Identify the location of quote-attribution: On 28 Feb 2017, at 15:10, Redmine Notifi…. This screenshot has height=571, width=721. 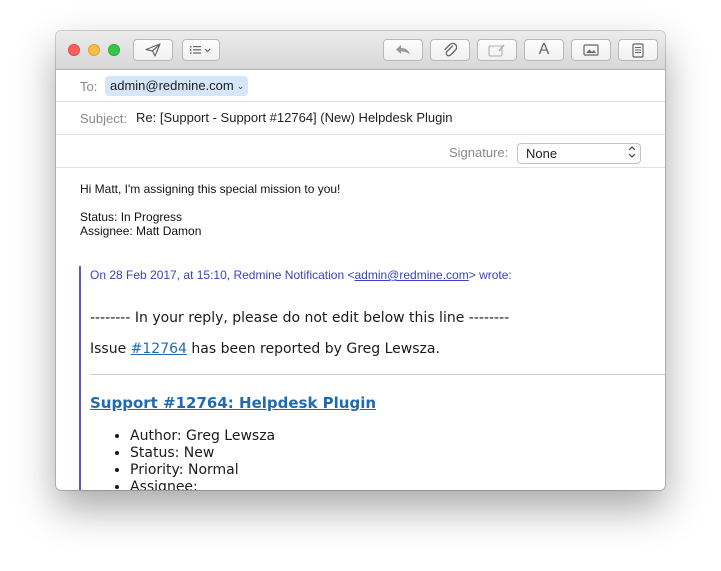
(301, 275).